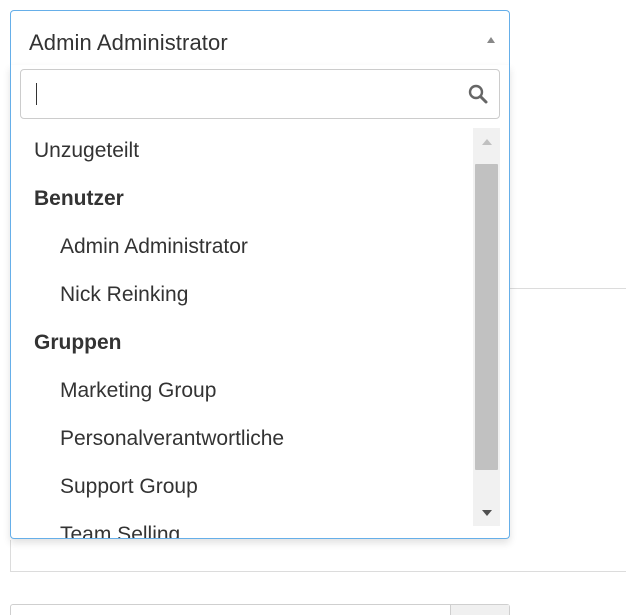  Describe the element at coordinates (240, 247) in the screenshot. I see `option-admin-administrator: Admin Administrator` at that location.